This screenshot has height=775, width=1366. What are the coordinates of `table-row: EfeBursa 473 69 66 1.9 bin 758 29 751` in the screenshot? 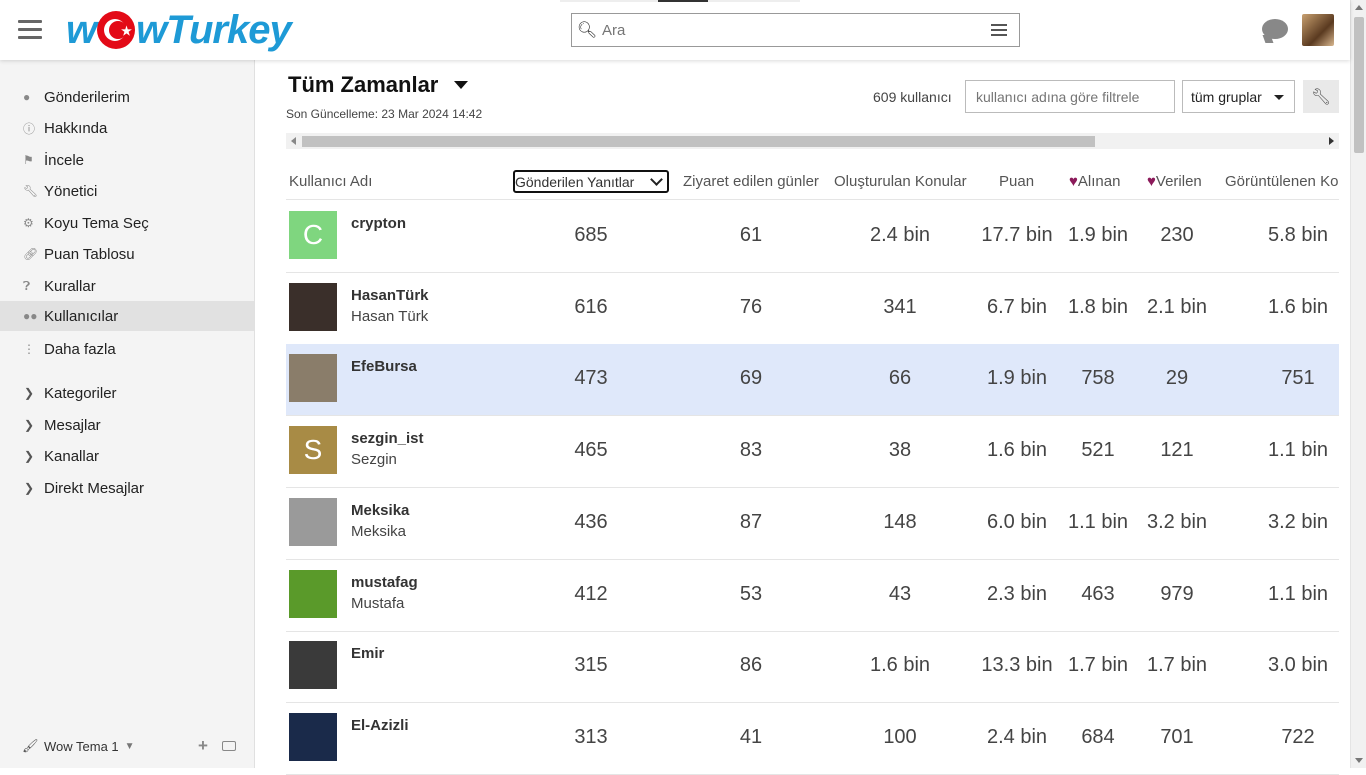 It's located at (812, 380).